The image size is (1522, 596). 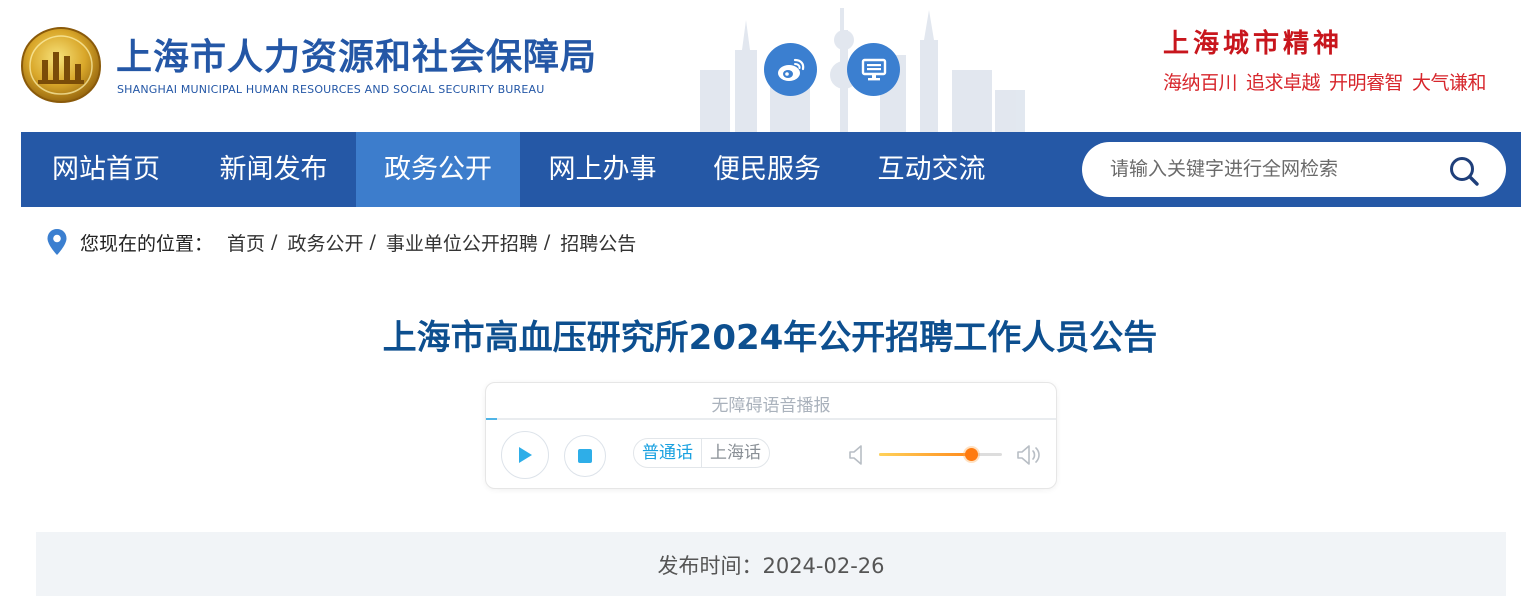 I want to click on player-progress-track, so click(x=771, y=419).